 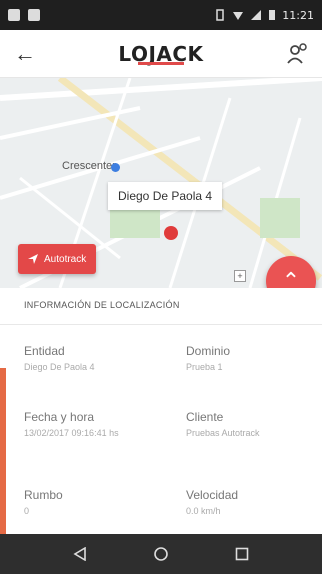 I want to click on android-nav-bar, so click(x=161, y=554).